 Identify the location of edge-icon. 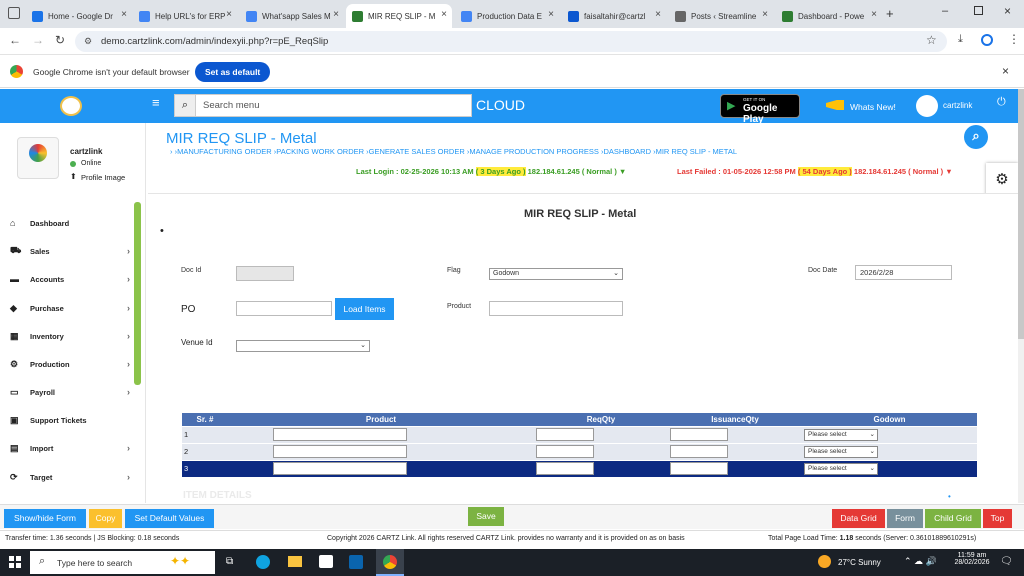
(263, 562).